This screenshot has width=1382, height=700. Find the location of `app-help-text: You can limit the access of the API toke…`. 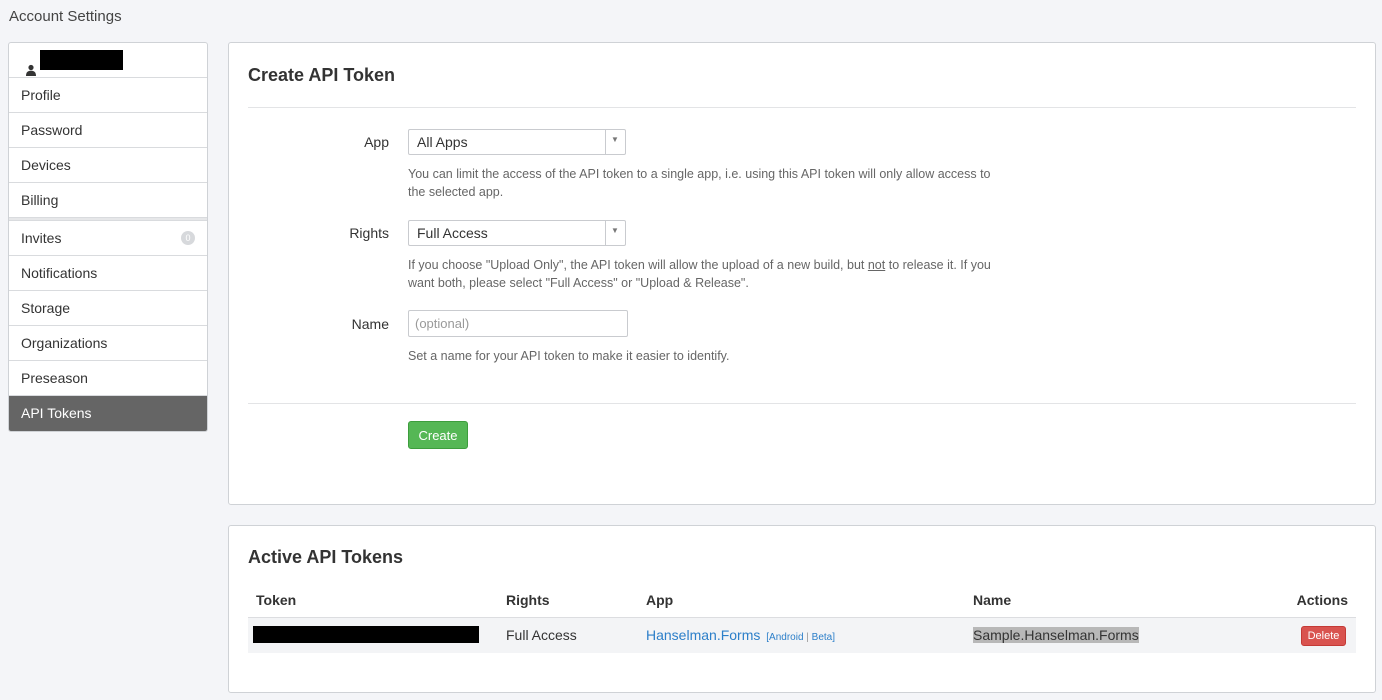

app-help-text: You can limit the access of the API toke… is located at coordinates (699, 183).